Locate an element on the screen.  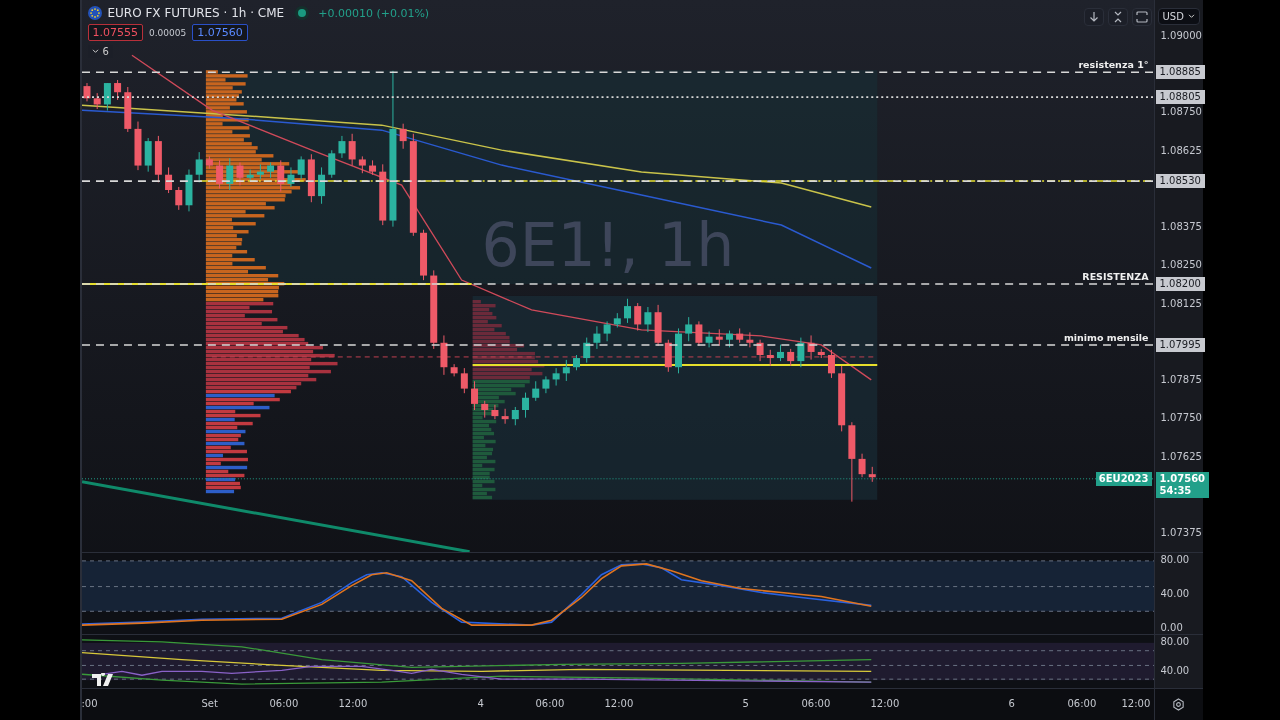
price-tick: 1.07750 is located at coordinates (1181, 418).